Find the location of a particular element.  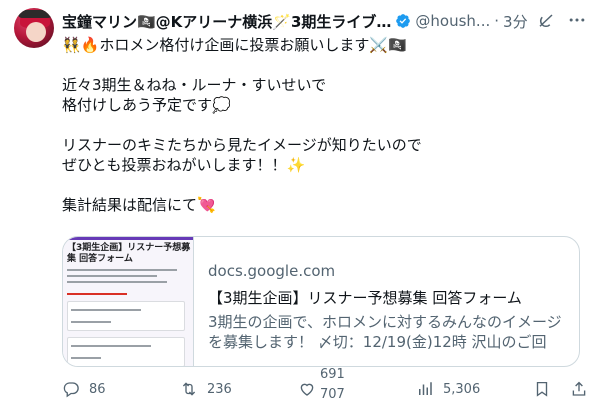

verified-badge-icon is located at coordinates (403, 21).